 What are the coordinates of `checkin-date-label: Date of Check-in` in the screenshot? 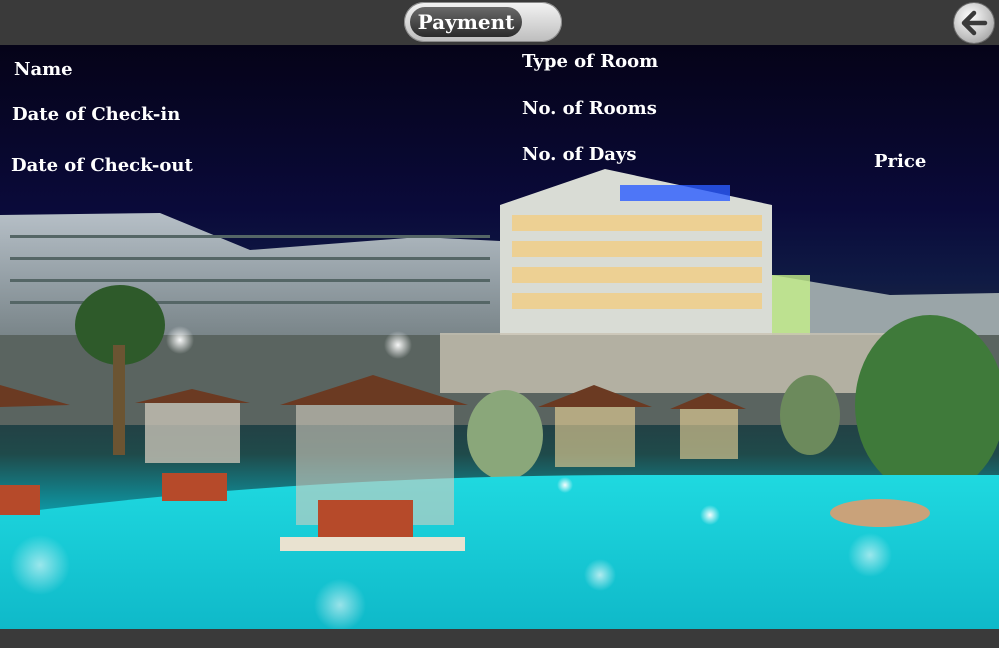 It's located at (96, 114).